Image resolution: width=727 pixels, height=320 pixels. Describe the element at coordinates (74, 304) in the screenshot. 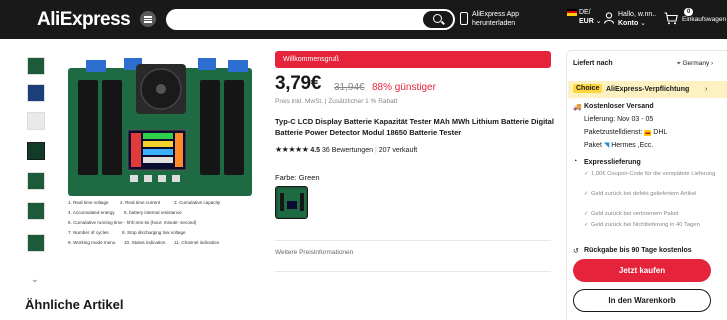

I see `similar-items-heading: Ähnliche Artikel` at that location.